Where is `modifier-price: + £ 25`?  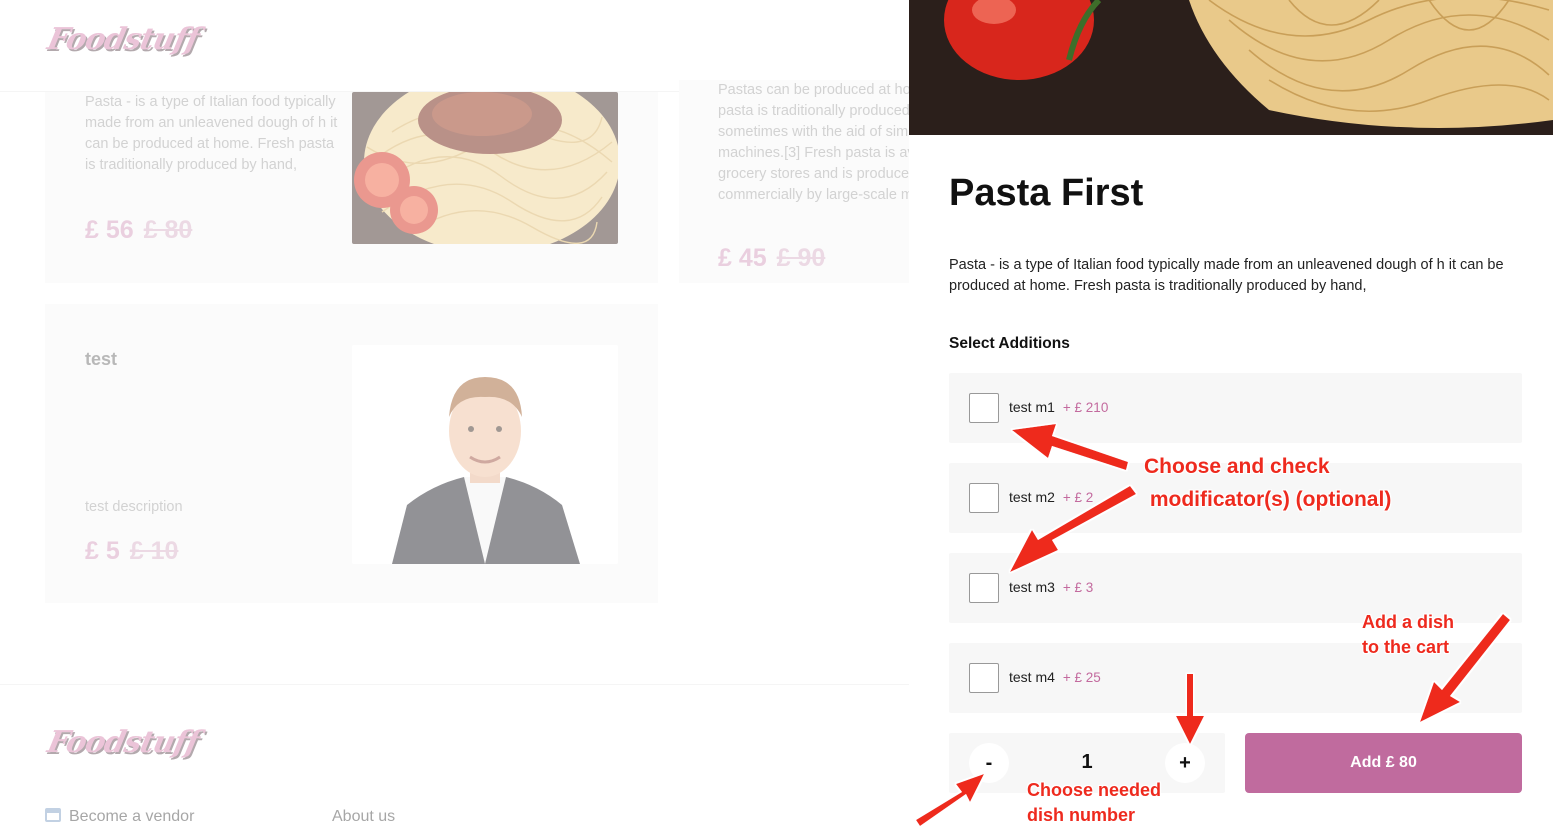 modifier-price: + £ 25 is located at coordinates (1081, 677).